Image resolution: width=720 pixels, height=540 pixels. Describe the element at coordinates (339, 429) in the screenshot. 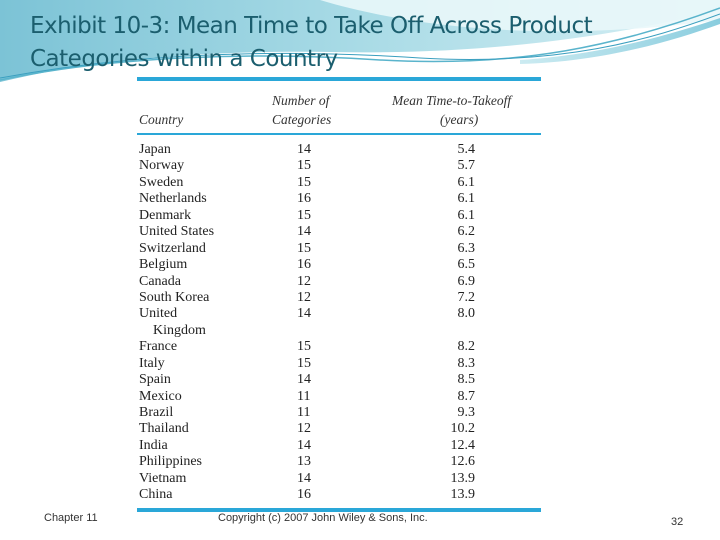

I see `table-row: Thailand 12 10.2` at that location.